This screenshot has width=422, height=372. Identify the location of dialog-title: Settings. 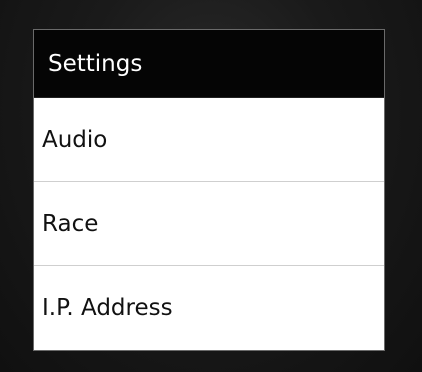
(95, 63).